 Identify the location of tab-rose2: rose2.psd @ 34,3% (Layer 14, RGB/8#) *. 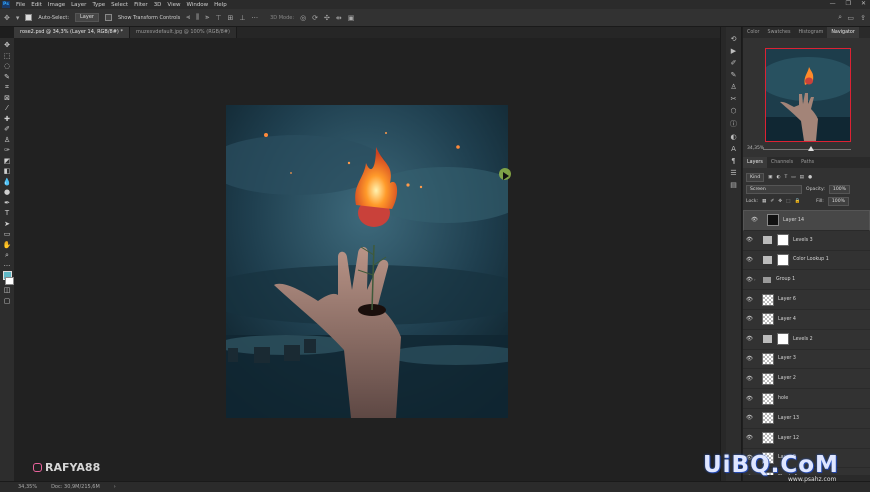
(72, 32).